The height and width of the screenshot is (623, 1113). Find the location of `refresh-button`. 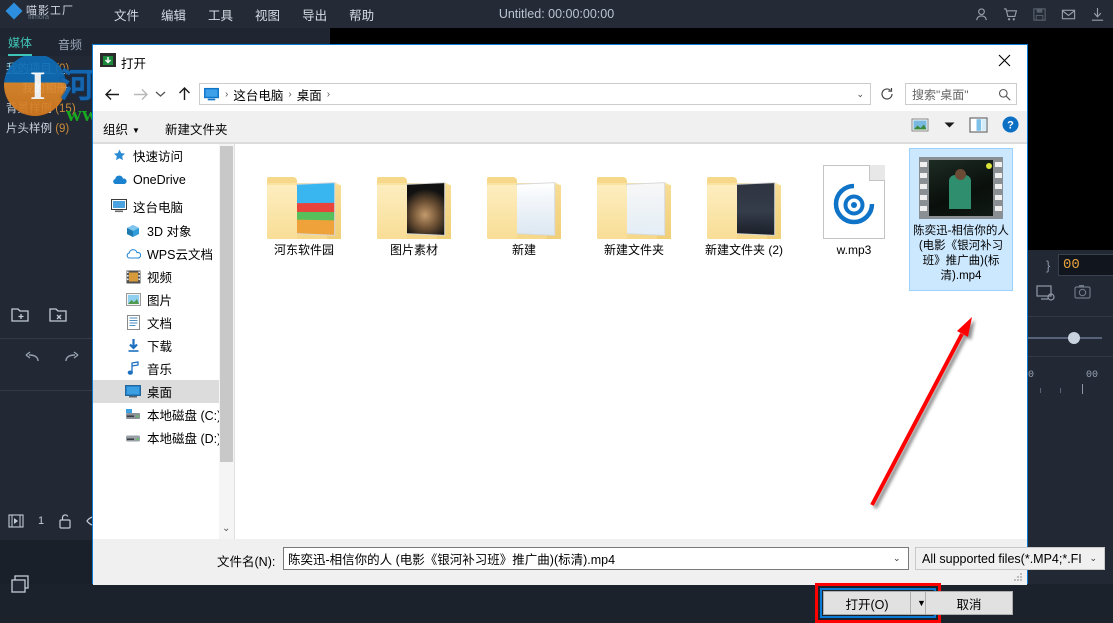

refresh-button is located at coordinates (887, 94).